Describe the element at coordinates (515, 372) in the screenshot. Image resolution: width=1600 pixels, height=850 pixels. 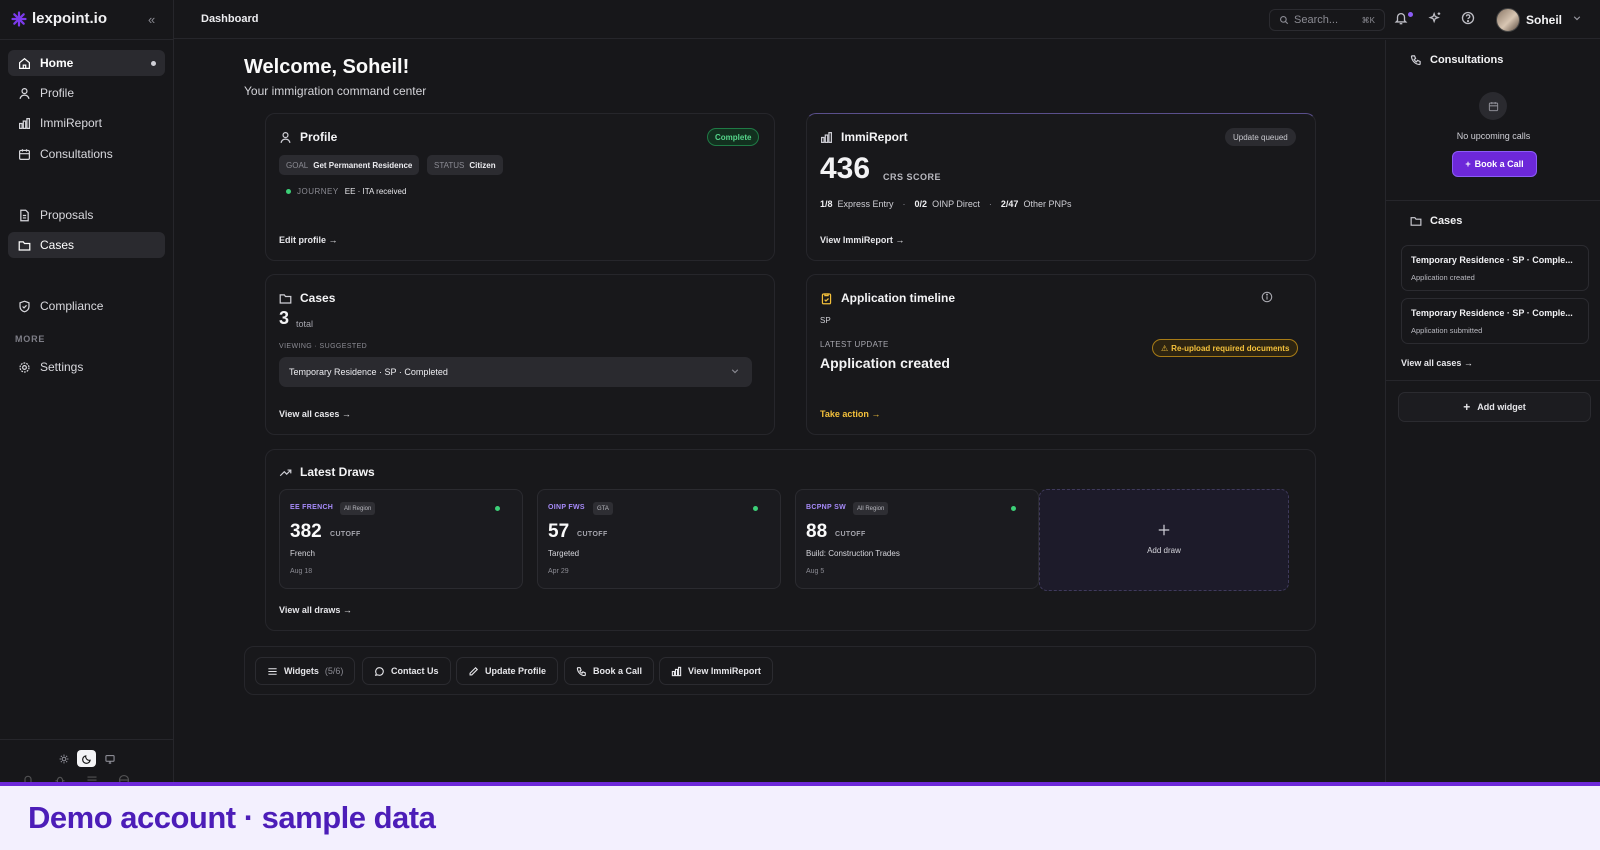
I see `case-select: Temporary Residence · SP · Completed` at that location.